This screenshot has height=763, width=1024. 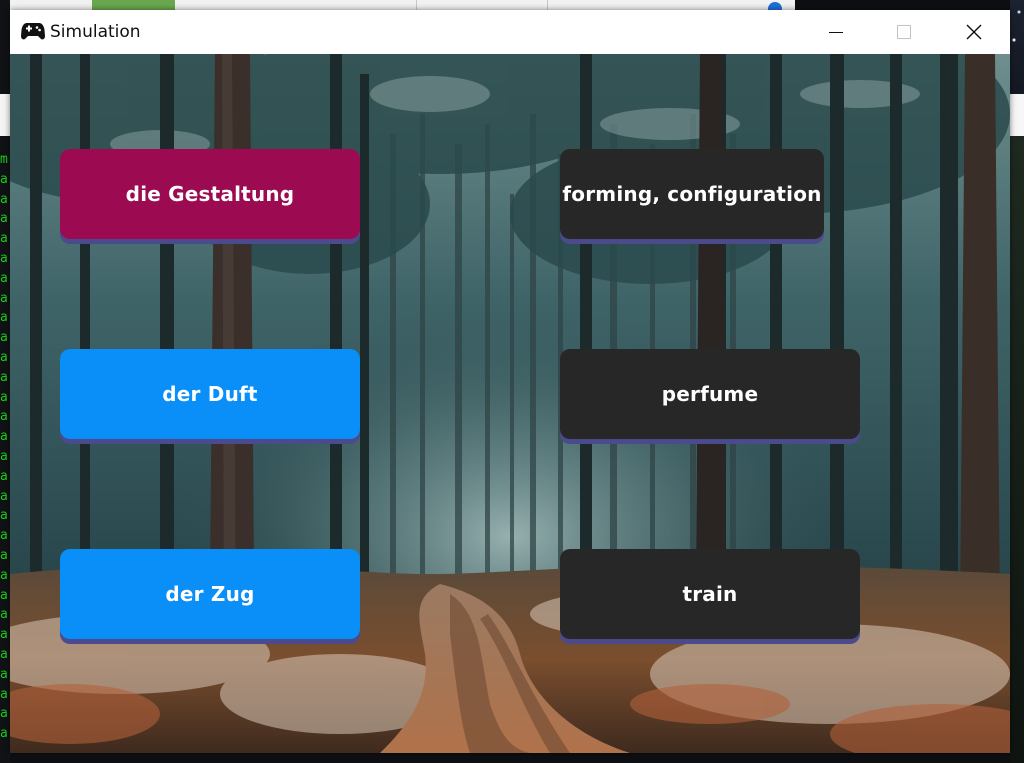 I want to click on close-button, so click(x=974, y=32).